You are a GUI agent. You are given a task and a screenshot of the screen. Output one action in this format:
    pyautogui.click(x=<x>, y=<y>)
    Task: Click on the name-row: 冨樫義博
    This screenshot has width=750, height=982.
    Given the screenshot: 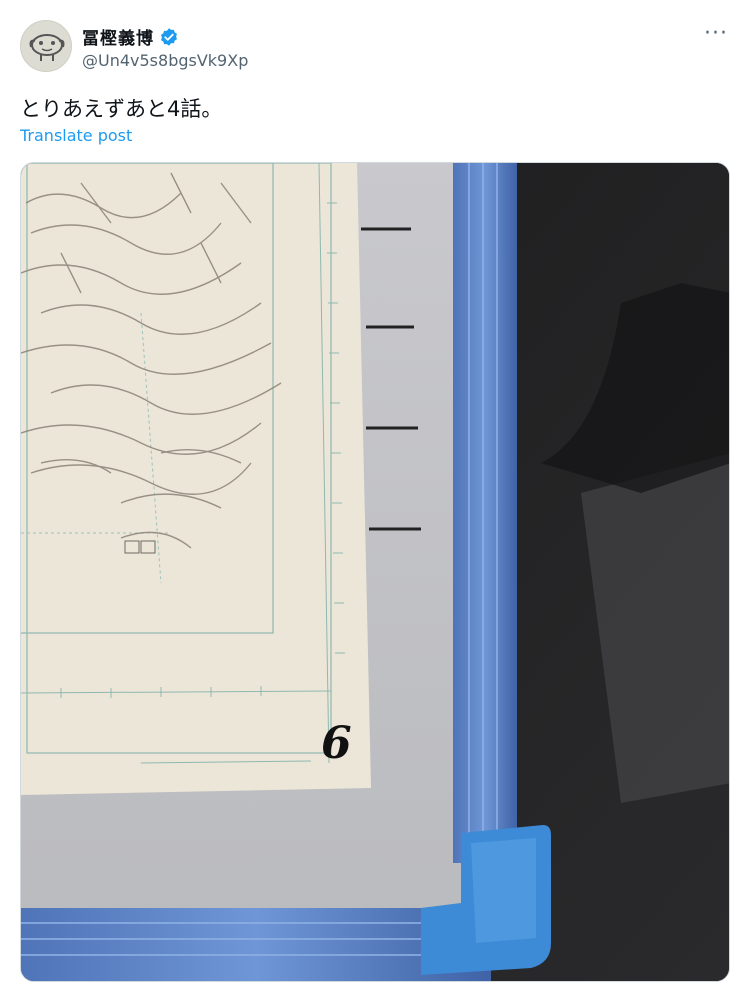 What is the action you would take?
    pyautogui.click(x=130, y=36)
    